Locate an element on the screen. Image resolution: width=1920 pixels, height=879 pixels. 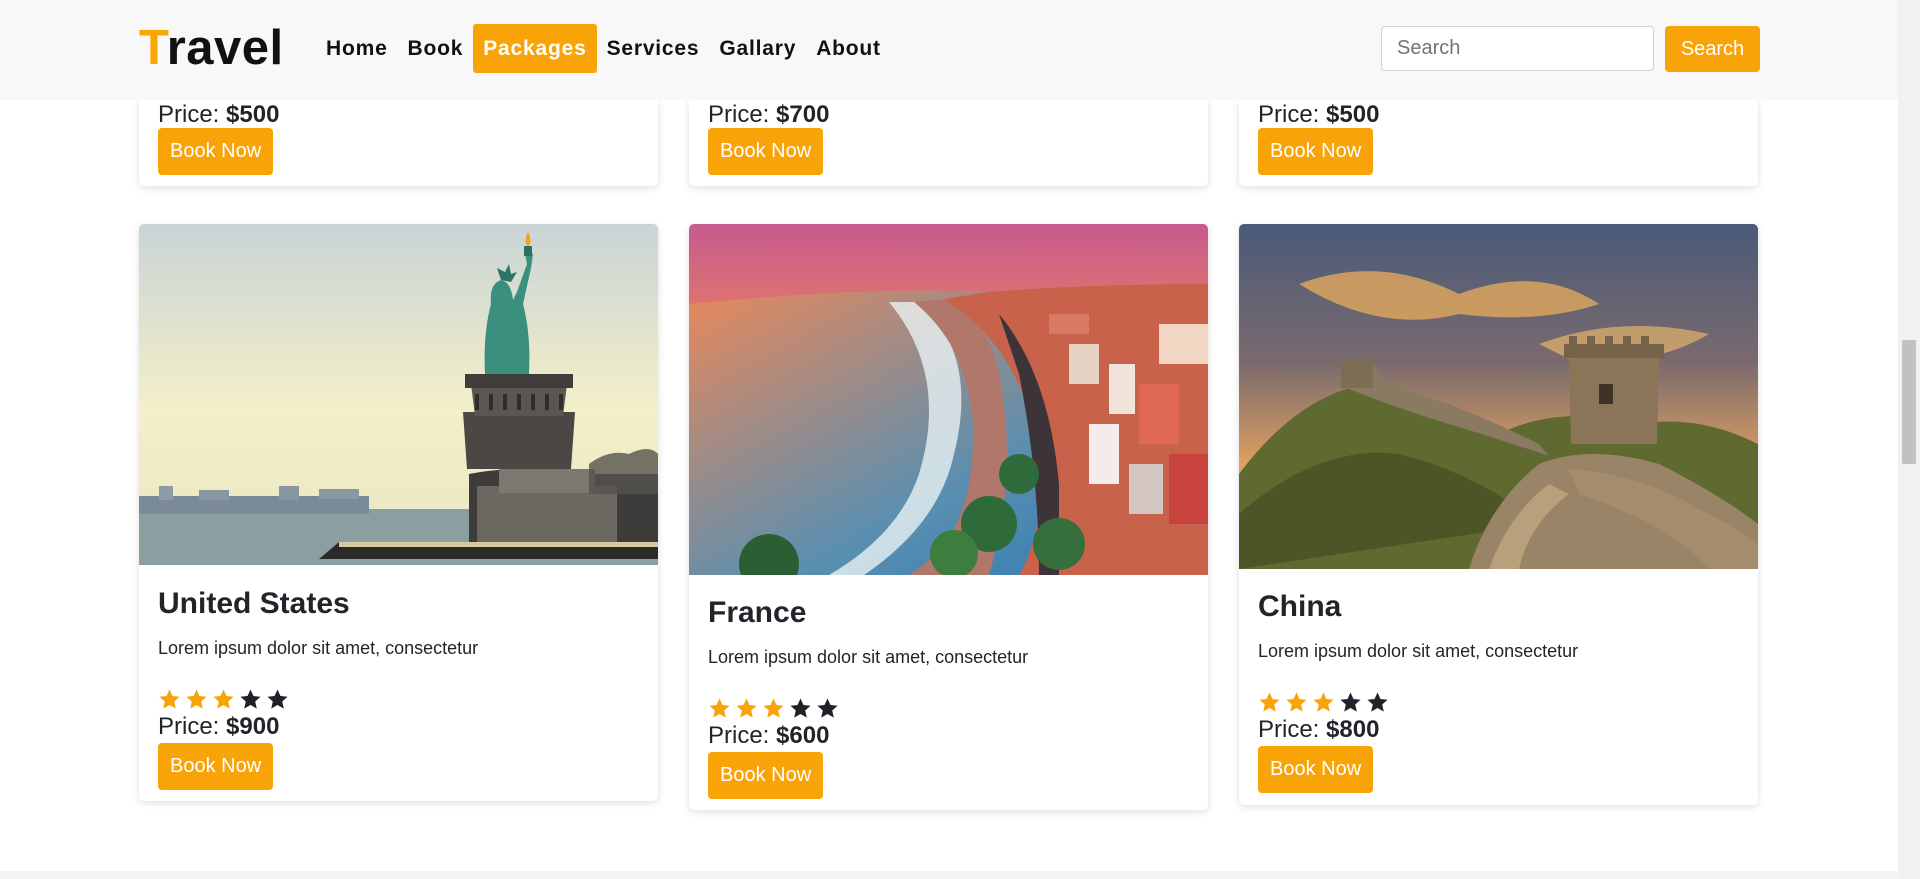
footer-edge is located at coordinates (949, 875).